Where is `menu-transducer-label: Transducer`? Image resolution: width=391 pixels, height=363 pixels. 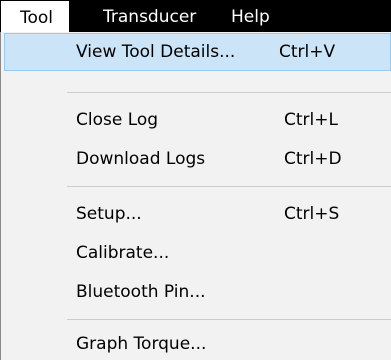
menu-transducer-label: Transducer is located at coordinates (150, 17).